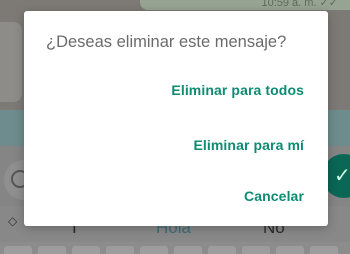 The height and width of the screenshot is (254, 350). I want to click on delete-for-everyone-button: Eliminar para todos, so click(237, 90).